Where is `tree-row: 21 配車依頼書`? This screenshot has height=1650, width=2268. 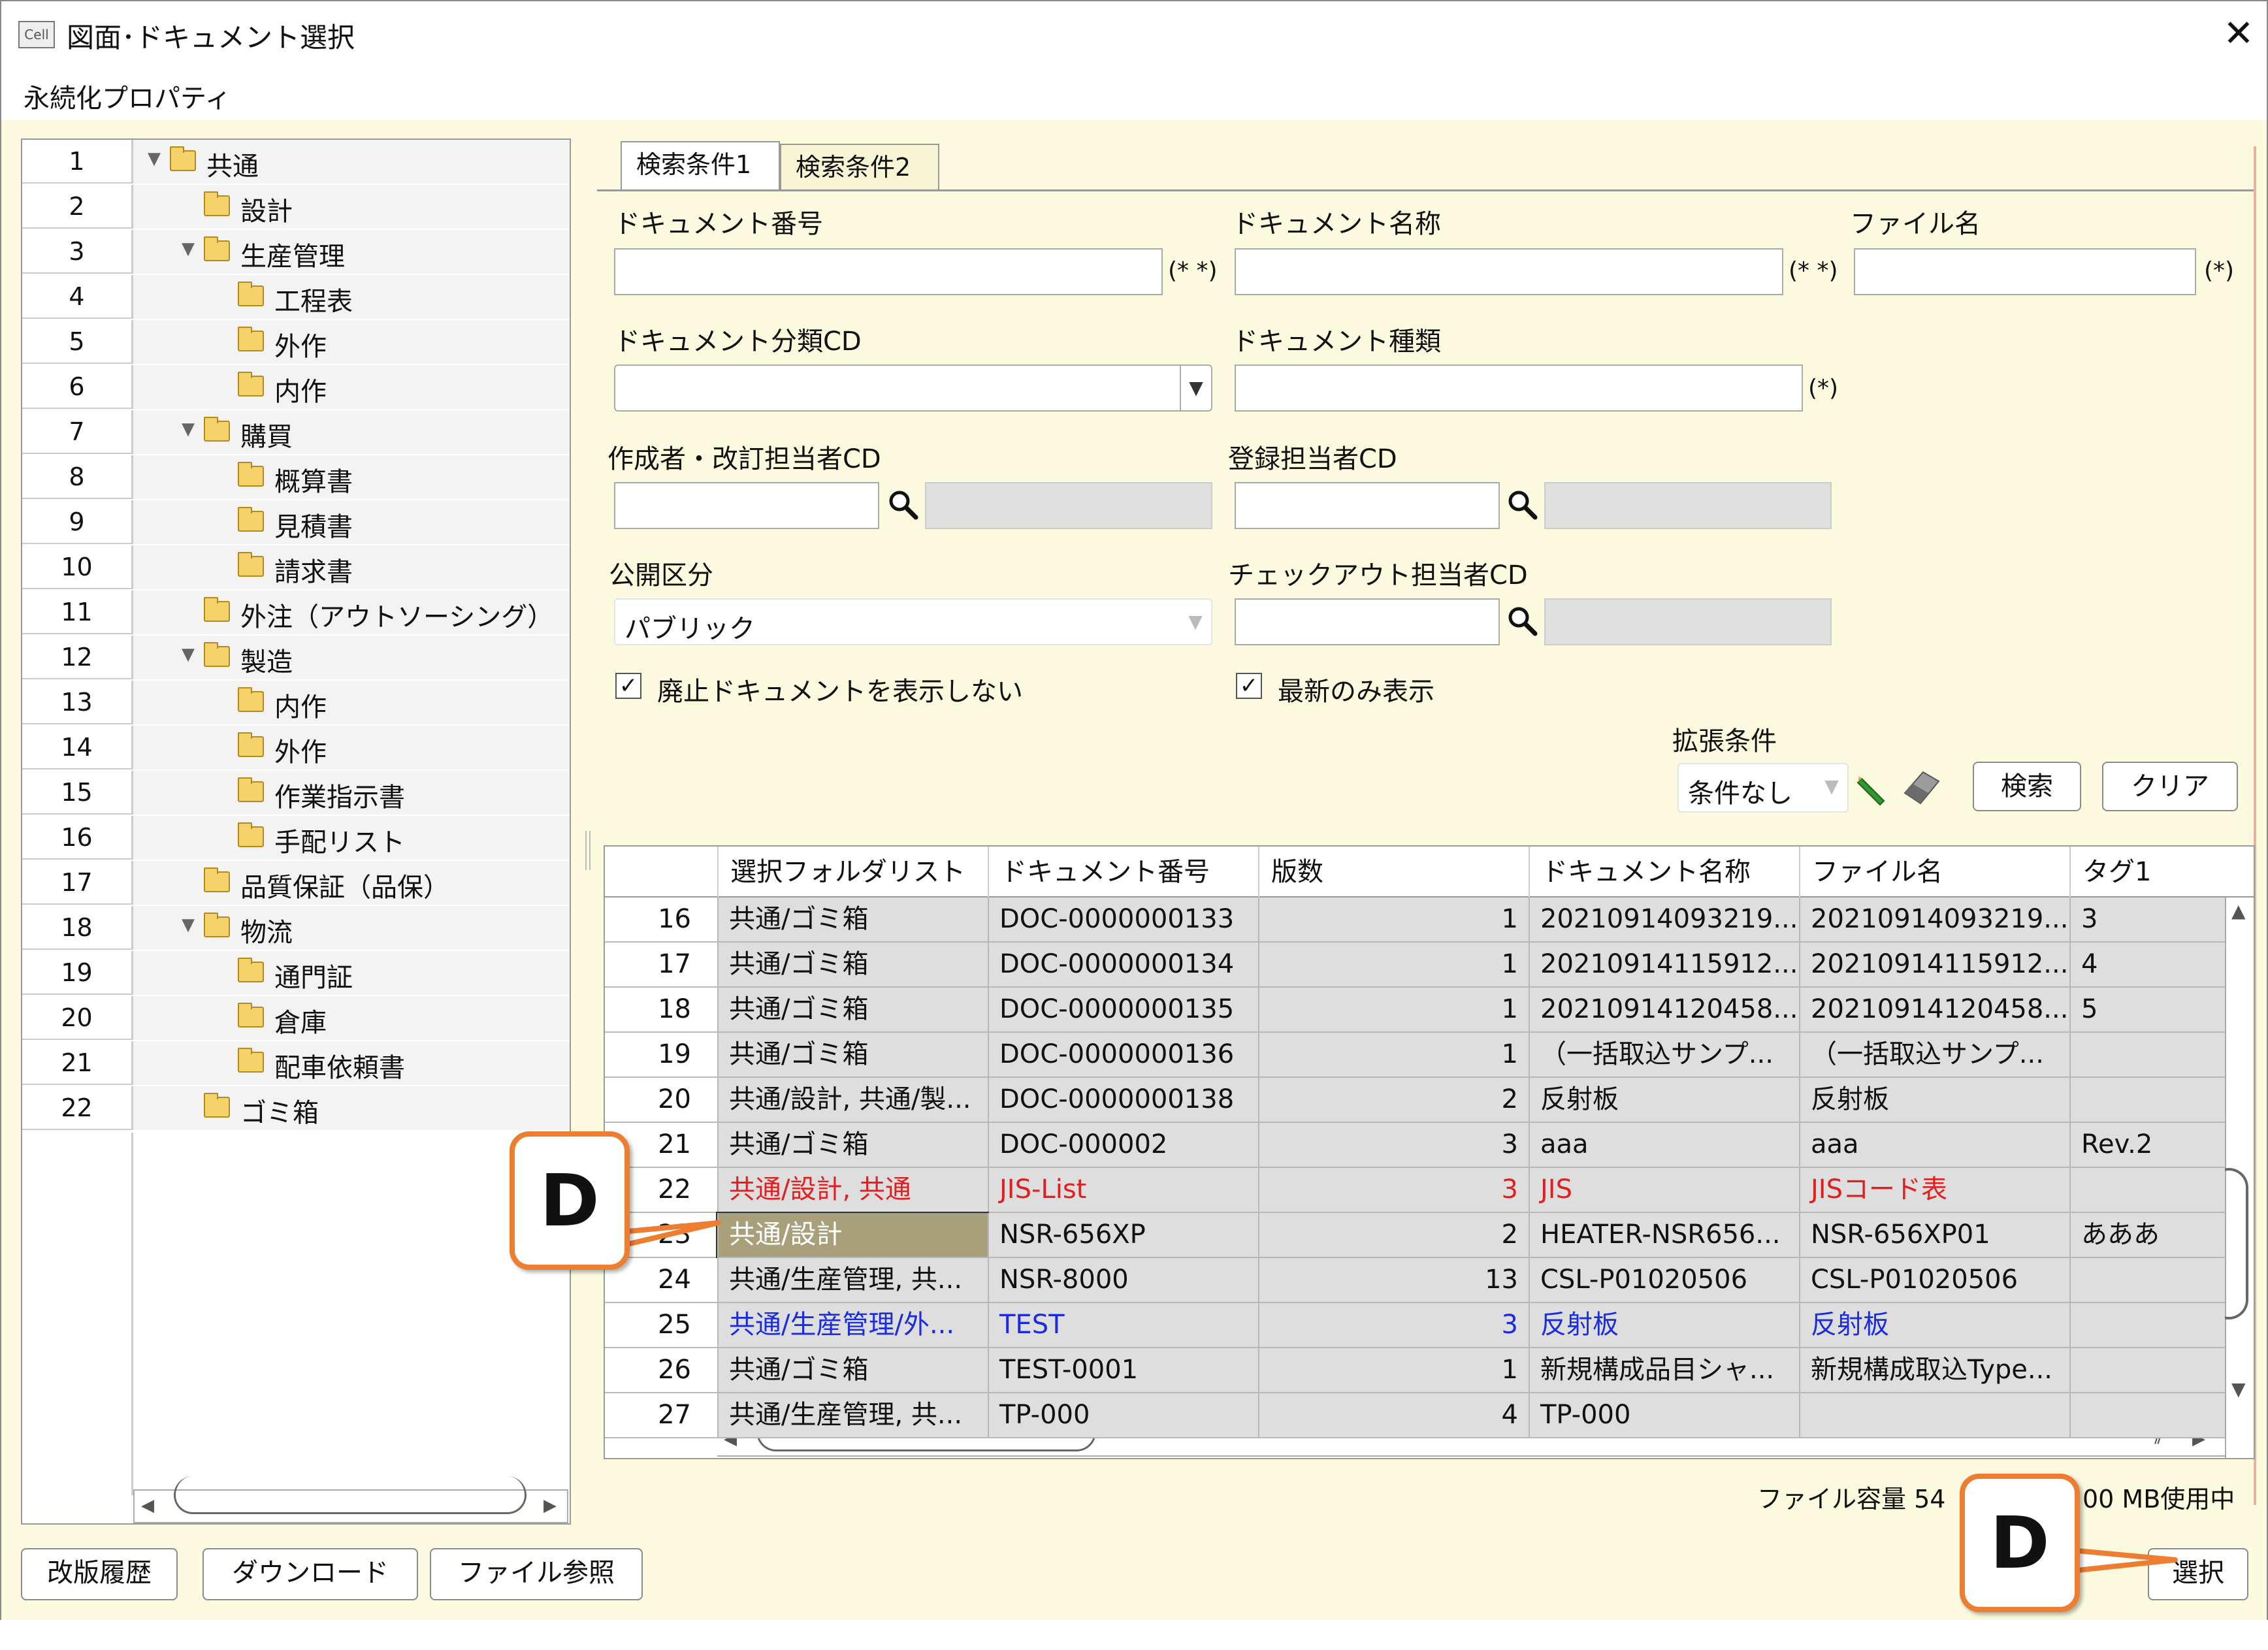 tree-row: 21 配車依頼書 is located at coordinates (296, 1063).